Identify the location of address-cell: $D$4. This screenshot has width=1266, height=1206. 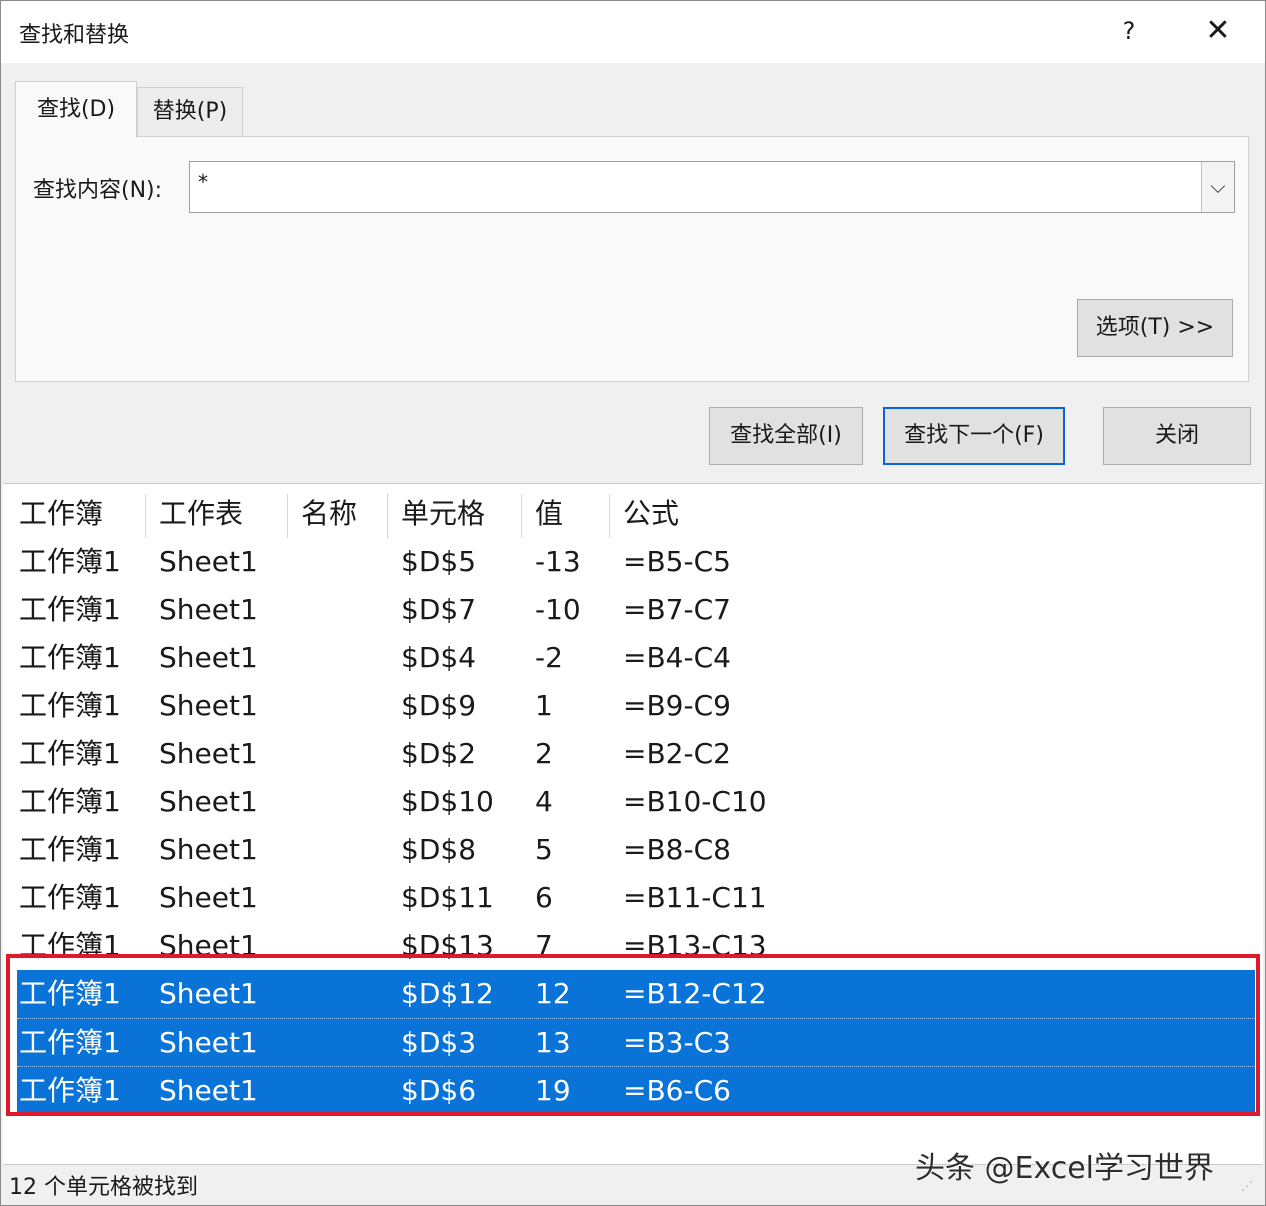
(439, 657).